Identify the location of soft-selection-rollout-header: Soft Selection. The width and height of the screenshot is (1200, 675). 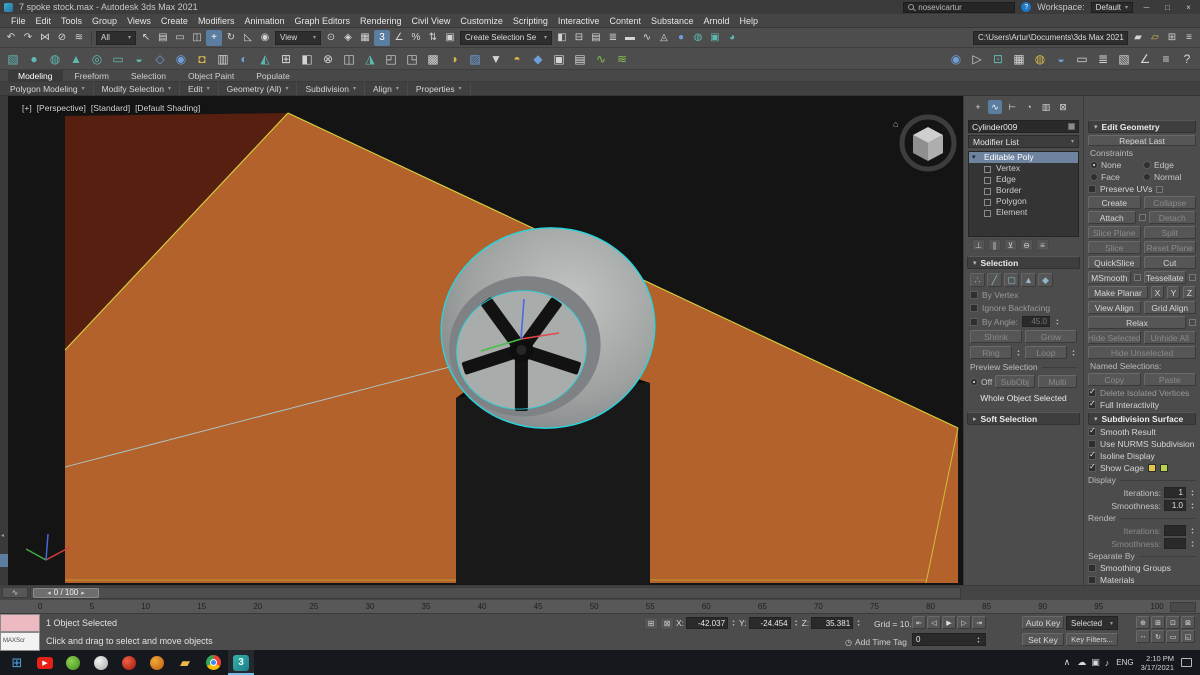
(1023, 418).